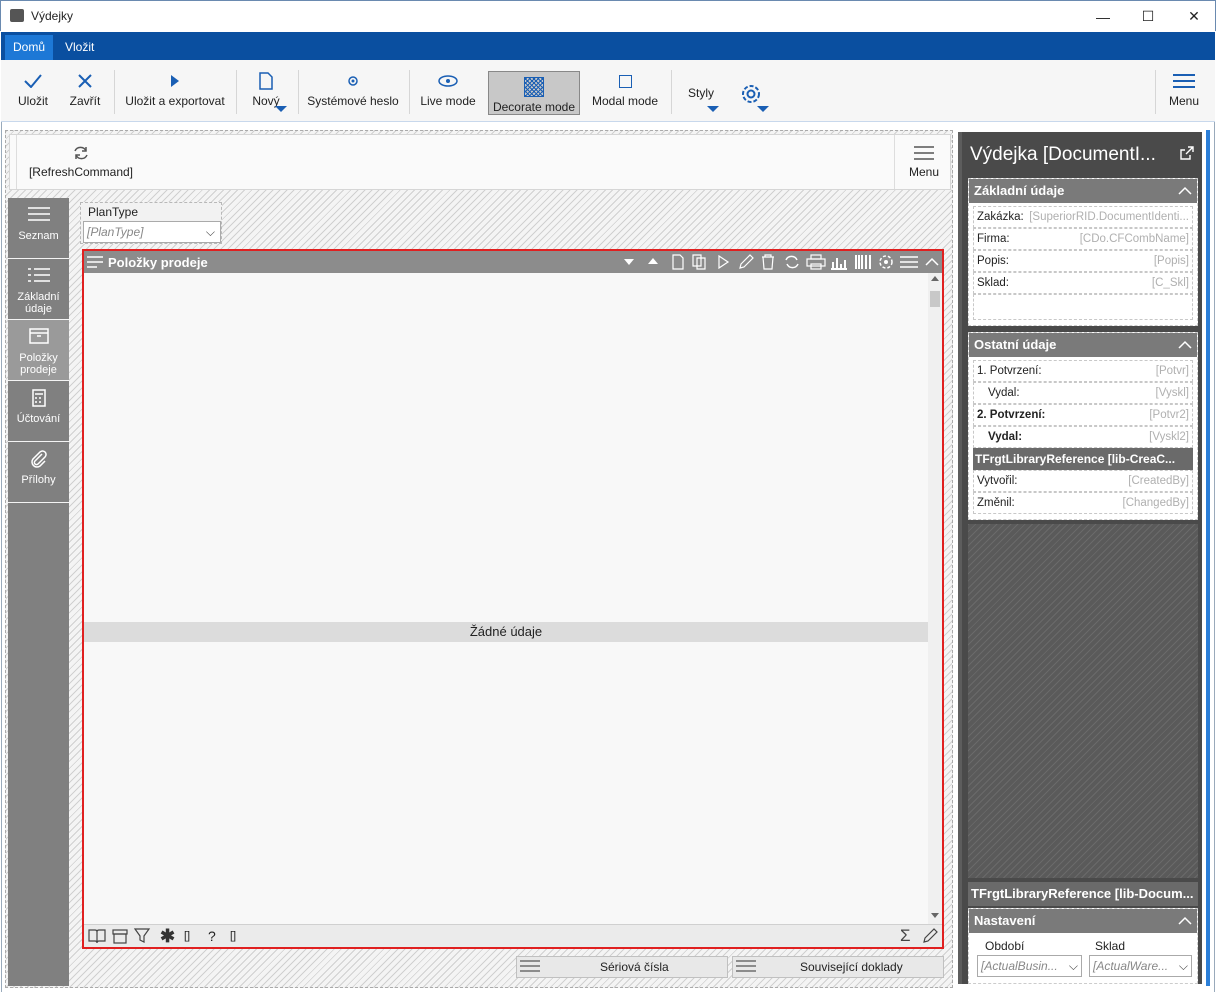 The width and height of the screenshot is (1216, 993). Describe the element at coordinates (120, 937) in the screenshot. I see `archive-icon` at that location.